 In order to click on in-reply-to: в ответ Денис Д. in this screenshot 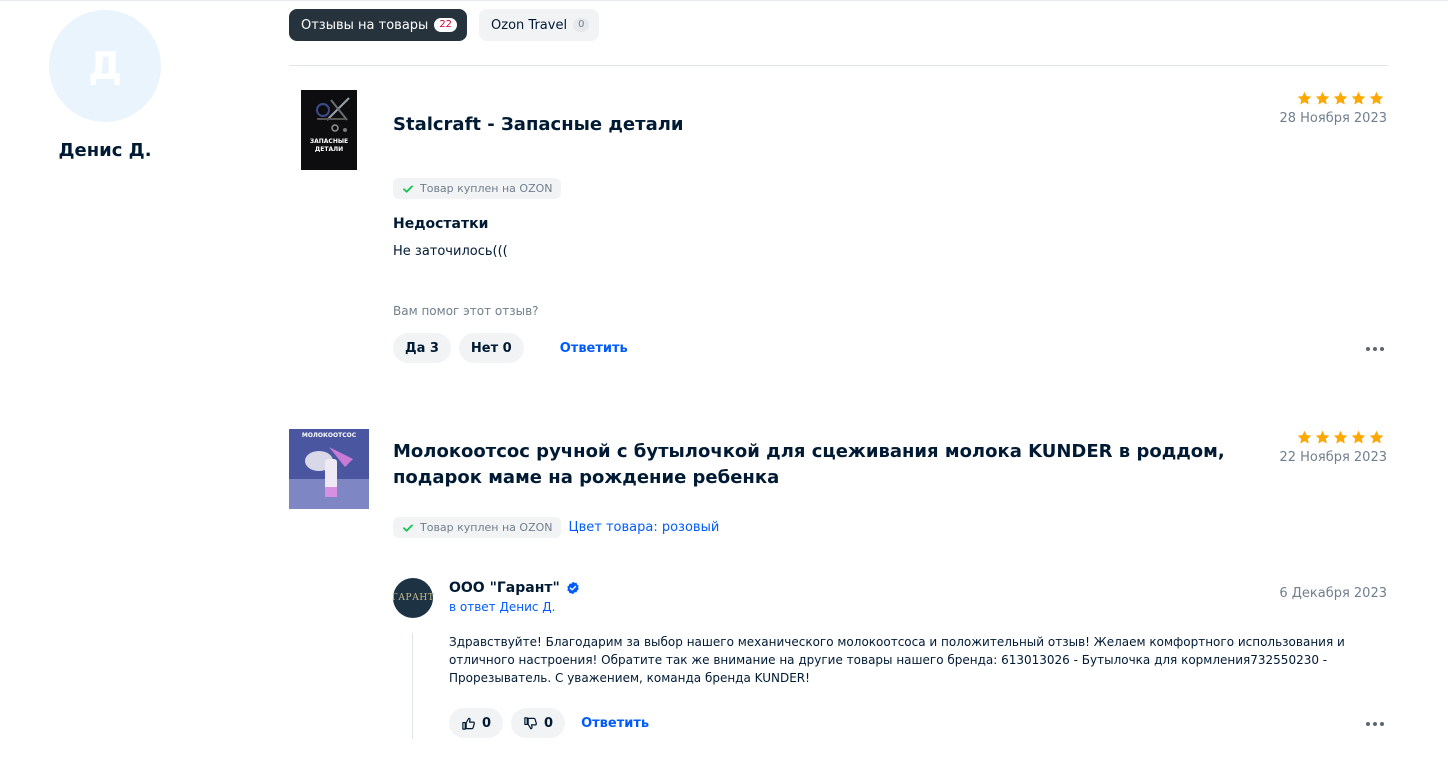, I will do `click(502, 607)`.